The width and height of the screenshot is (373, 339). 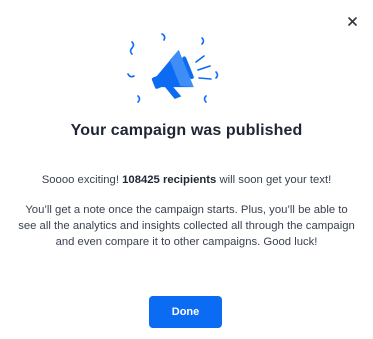 I want to click on close-button, so click(x=352, y=21).